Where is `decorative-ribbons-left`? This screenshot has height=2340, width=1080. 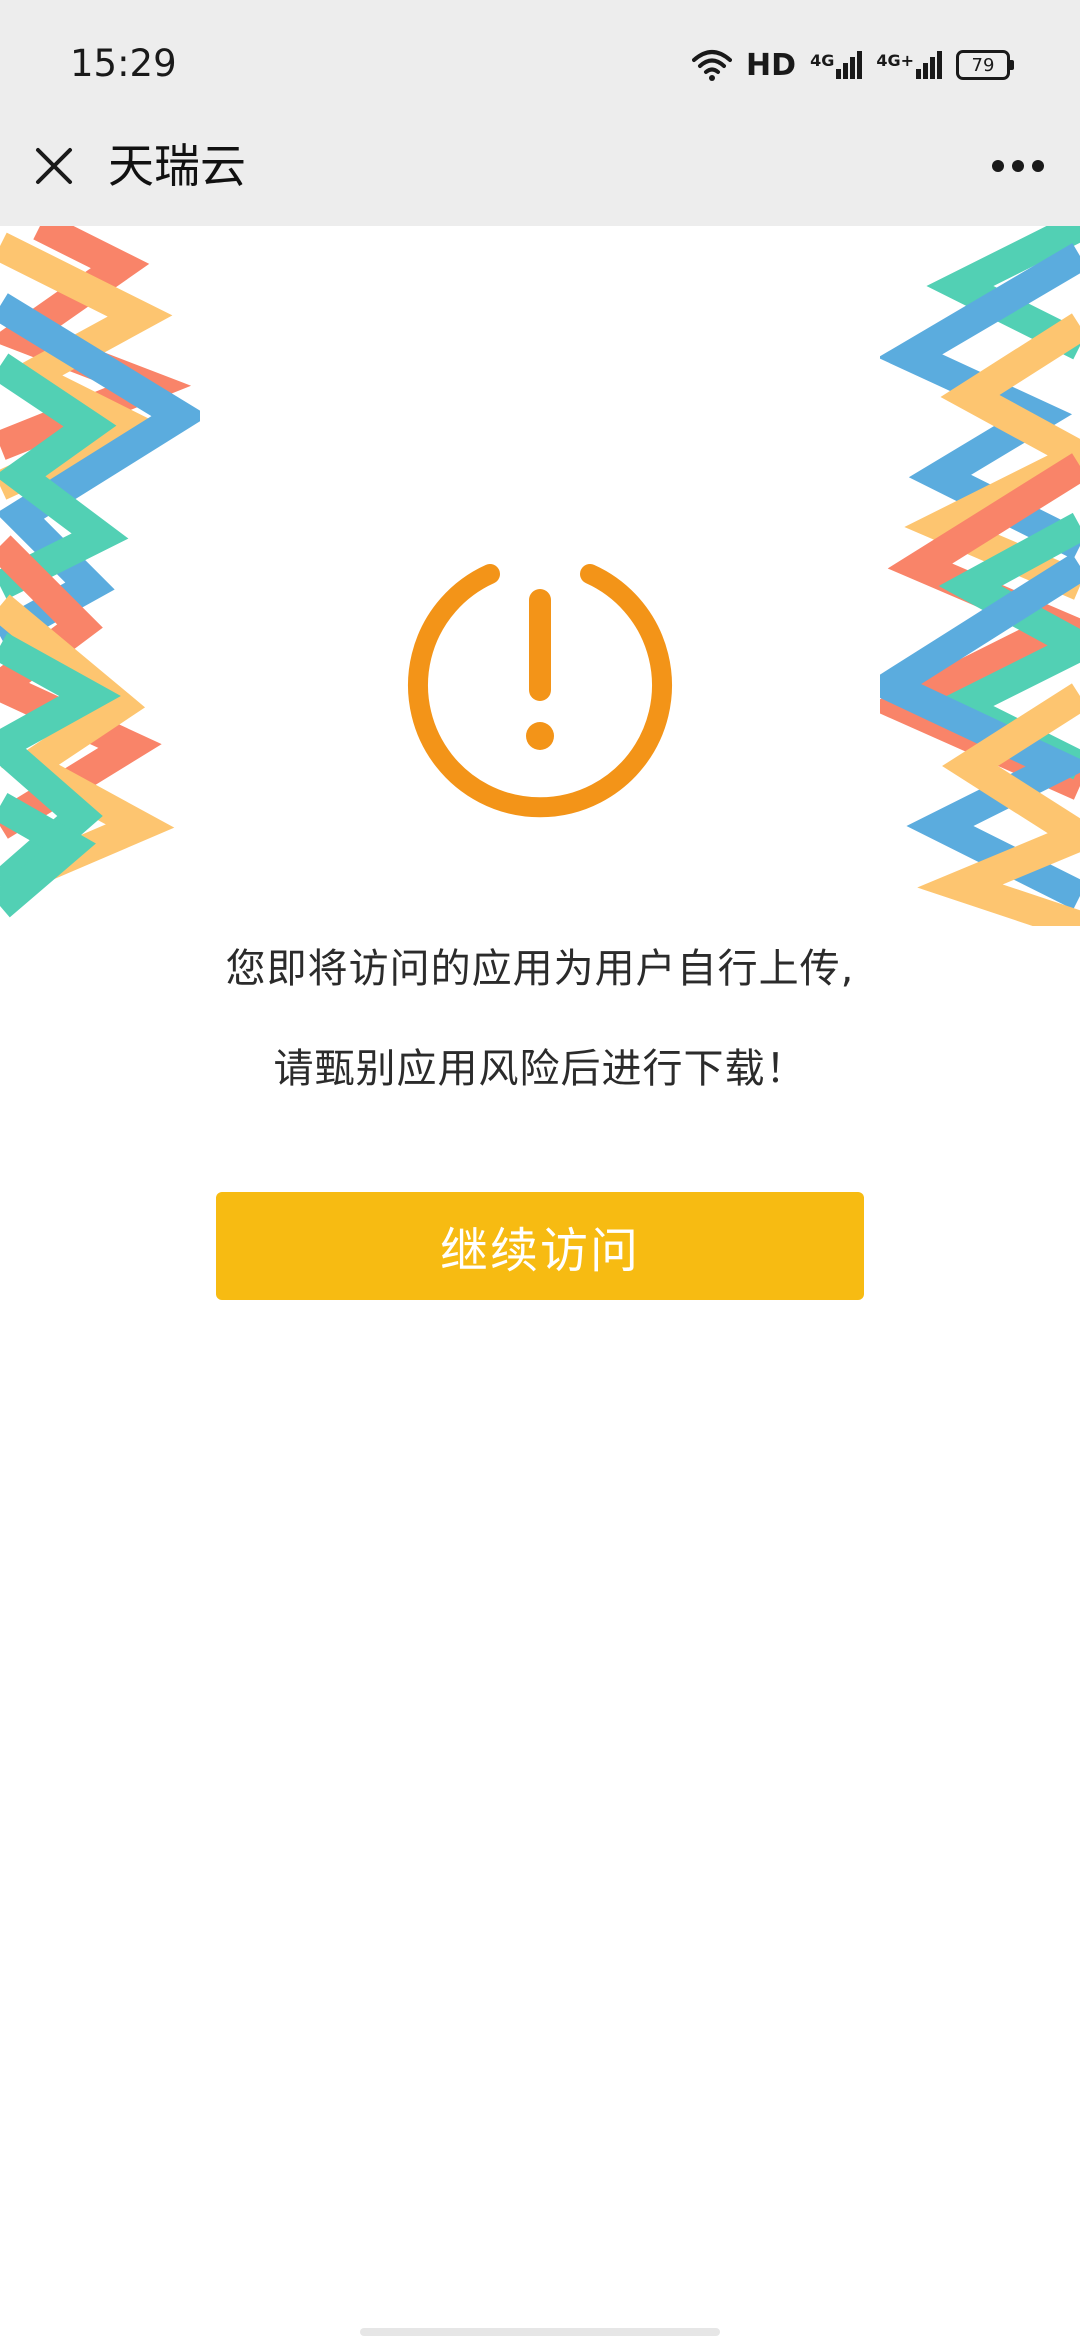 decorative-ribbons-left is located at coordinates (100, 572).